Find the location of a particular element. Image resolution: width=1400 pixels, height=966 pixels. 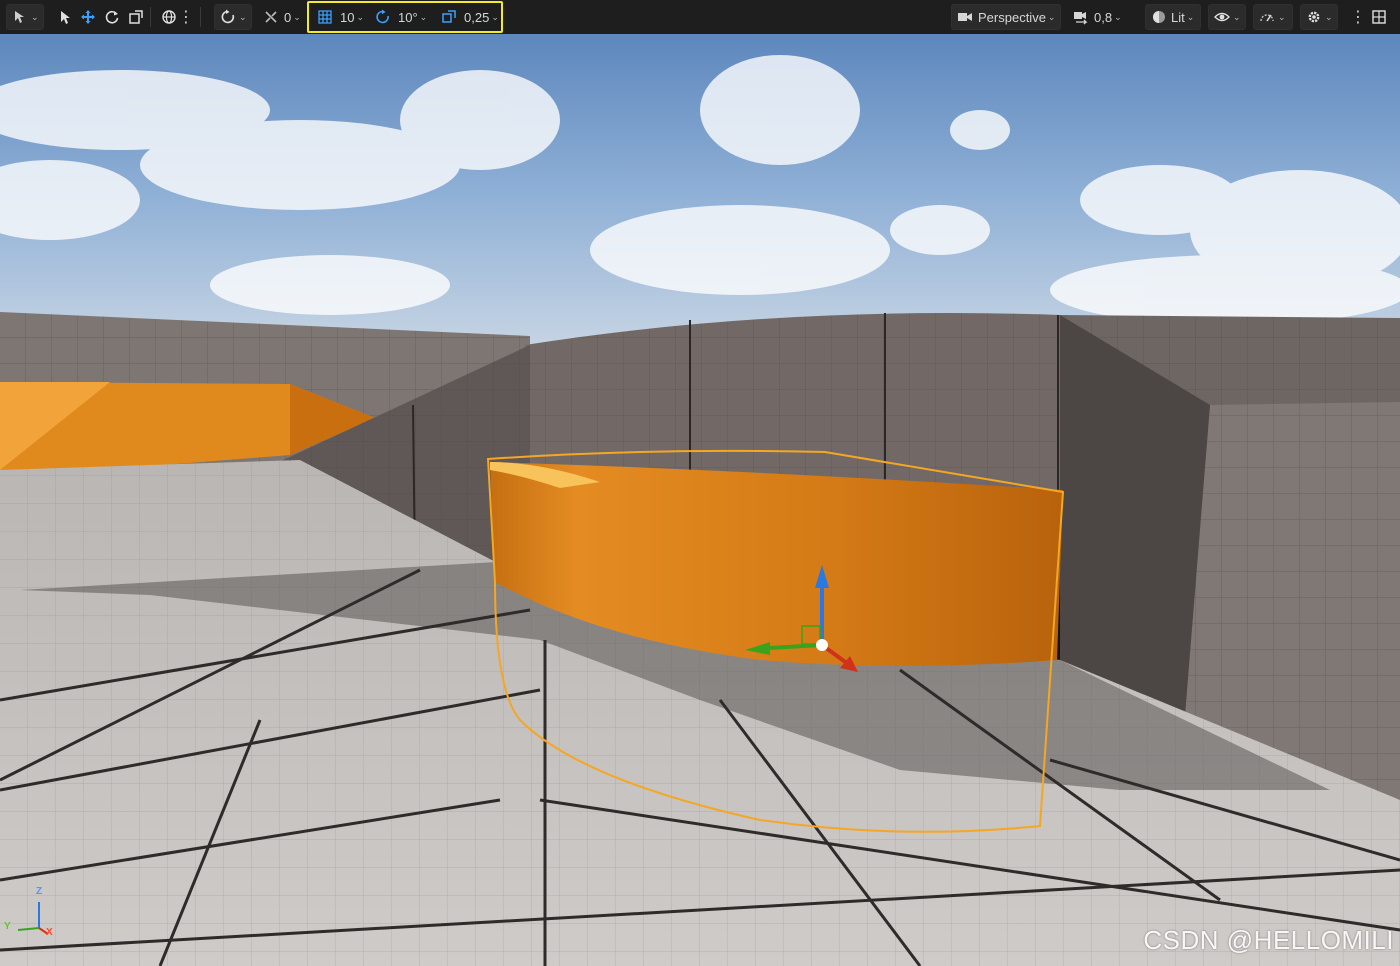

select-mode-dropdown: ⌄ is located at coordinates (25, 17).